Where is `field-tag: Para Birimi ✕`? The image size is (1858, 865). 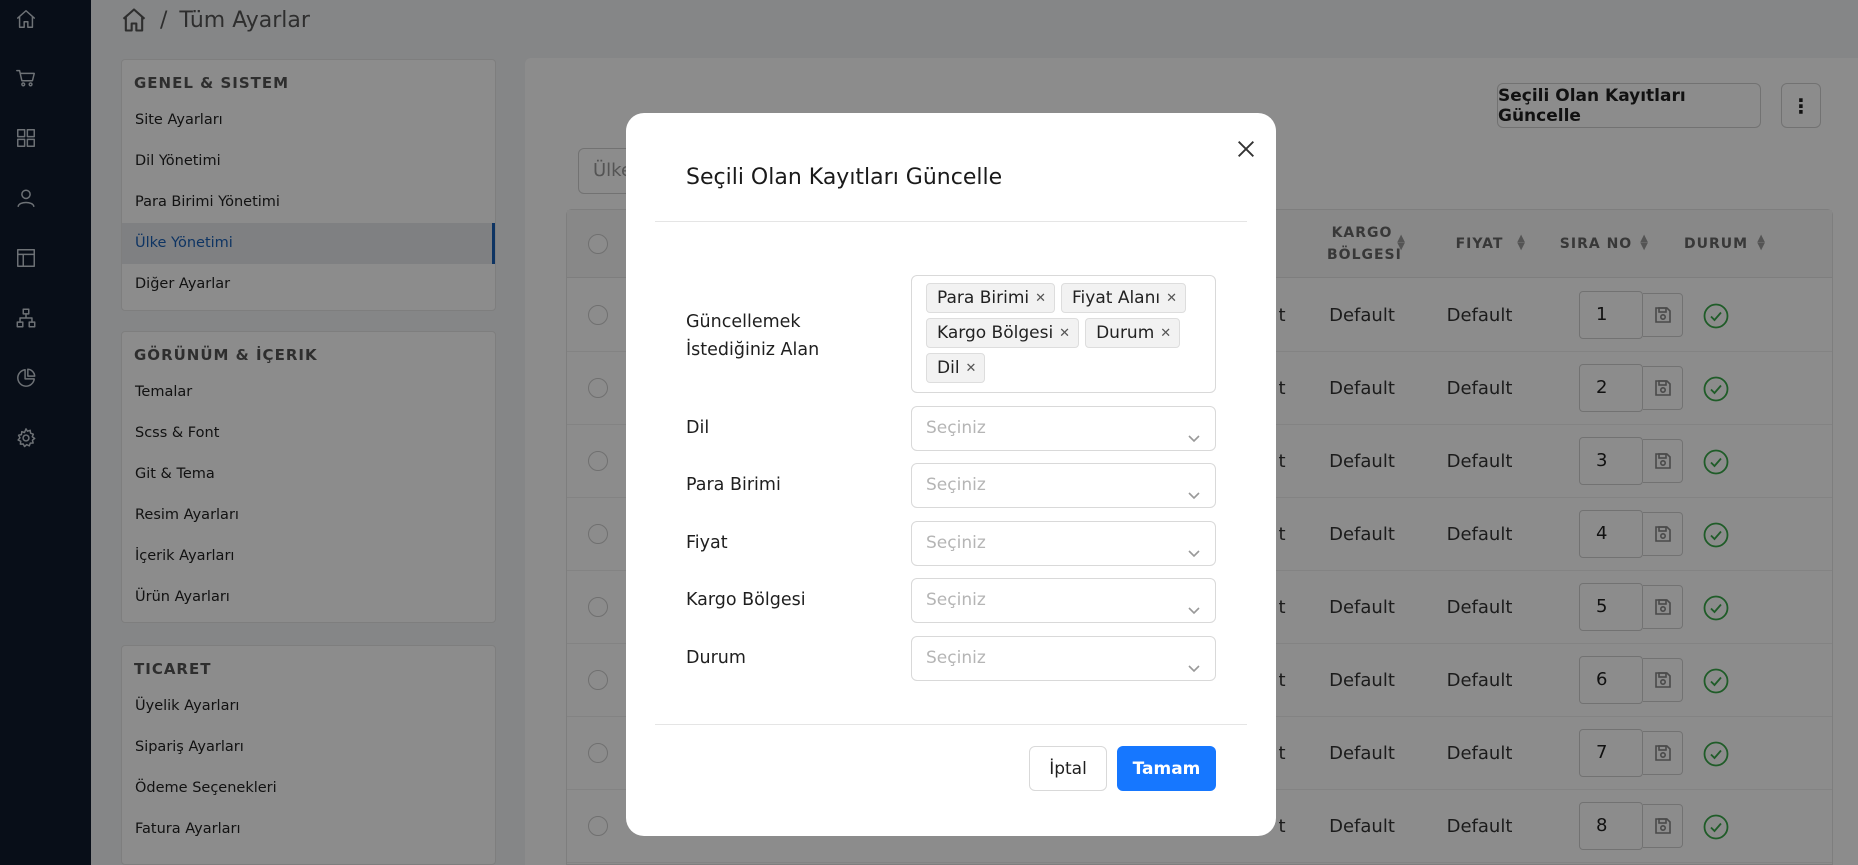
field-tag: Para Birimi ✕ is located at coordinates (991, 298).